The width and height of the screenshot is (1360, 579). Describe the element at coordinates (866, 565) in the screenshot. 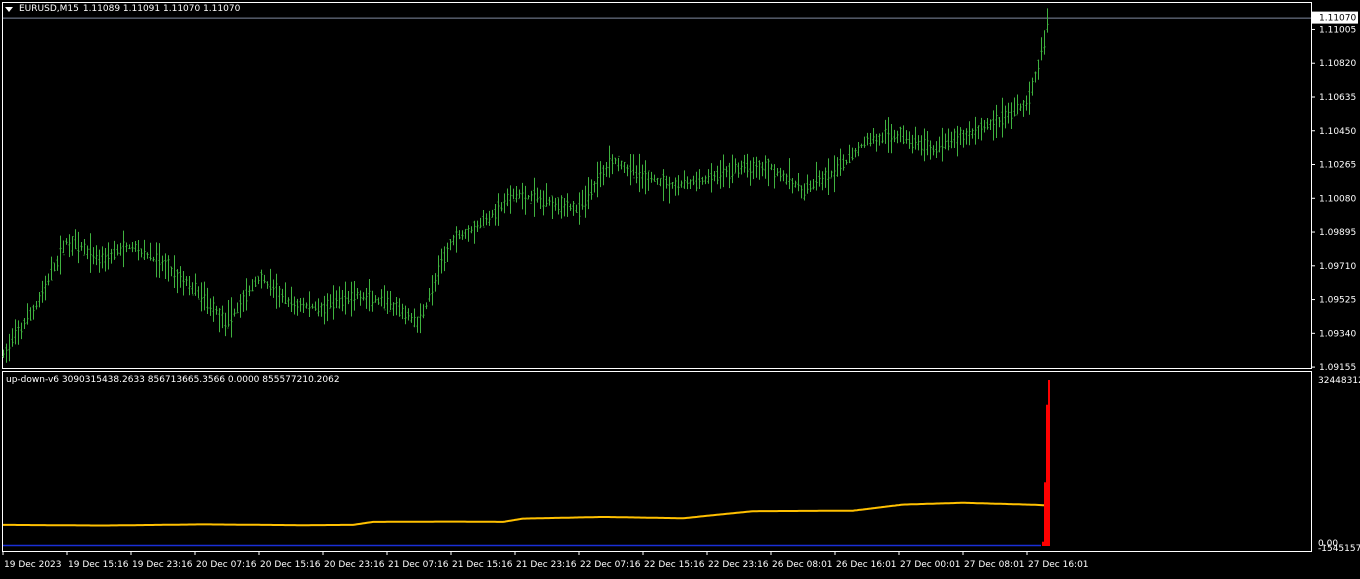

I see `time-tick-label: 26 Dec 16:01` at that location.